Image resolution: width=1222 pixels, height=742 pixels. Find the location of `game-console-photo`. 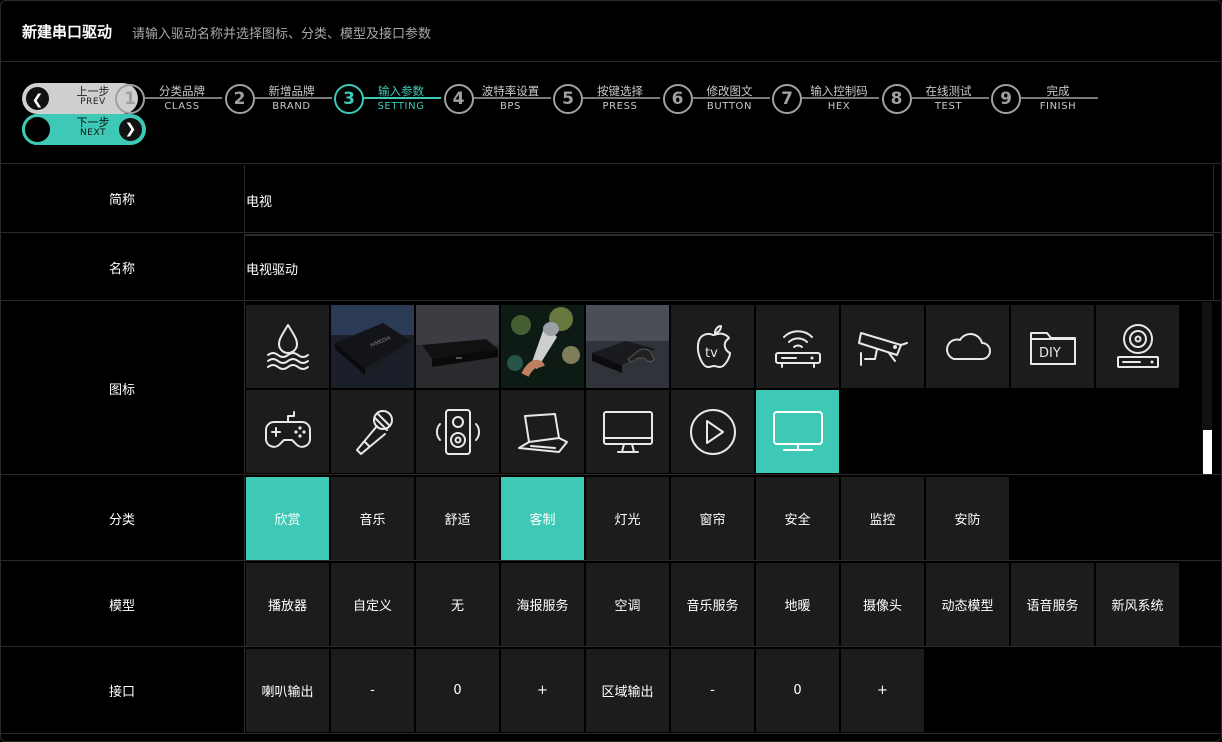

game-console-photo is located at coordinates (627, 346).